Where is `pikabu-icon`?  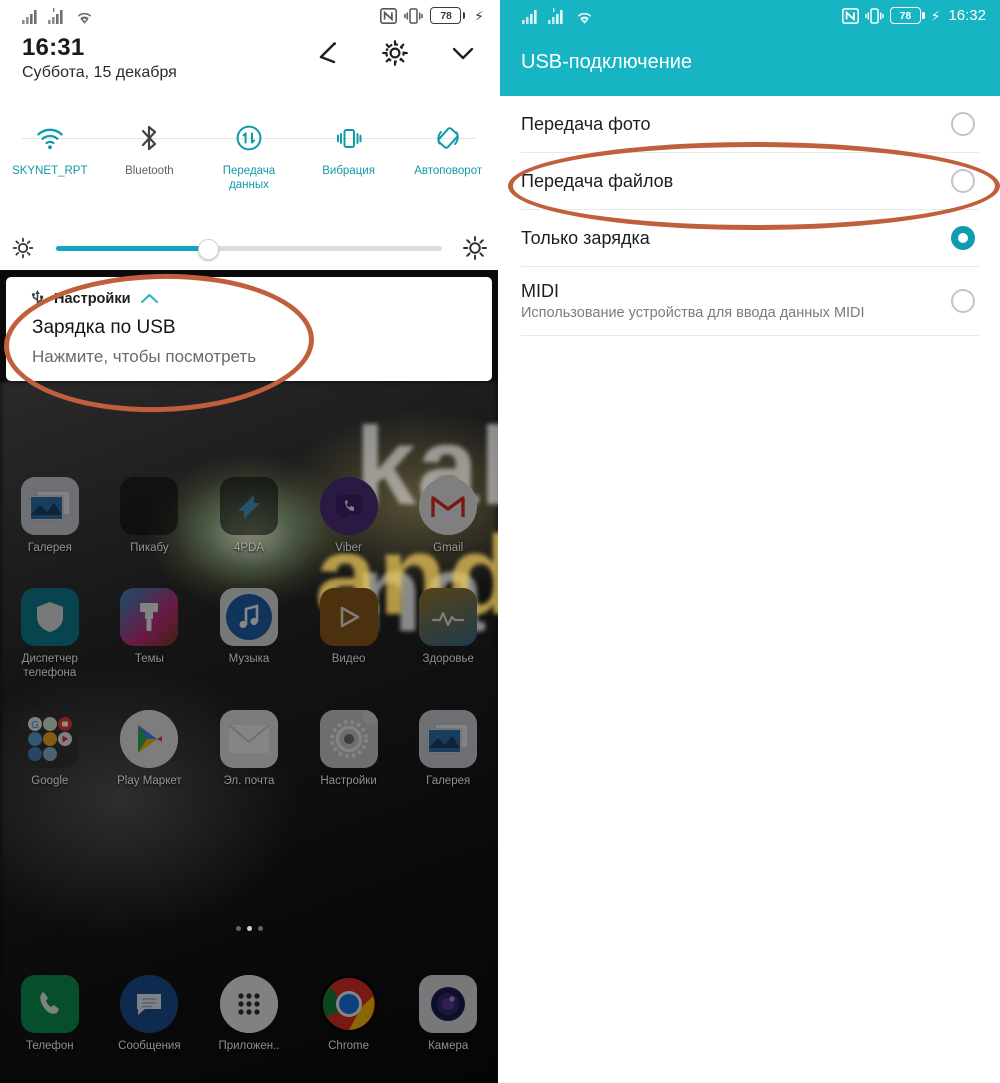 pikabu-icon is located at coordinates (149, 506).